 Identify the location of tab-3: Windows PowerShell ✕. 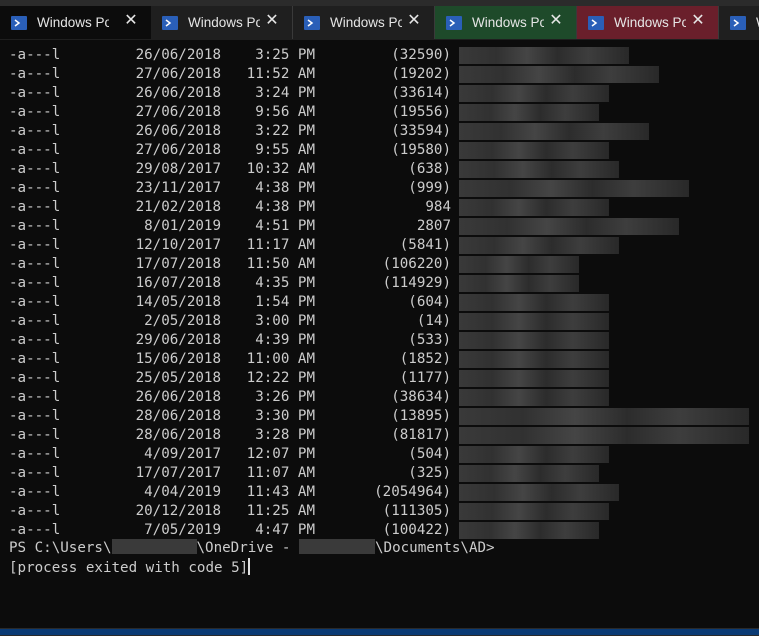
(364, 22).